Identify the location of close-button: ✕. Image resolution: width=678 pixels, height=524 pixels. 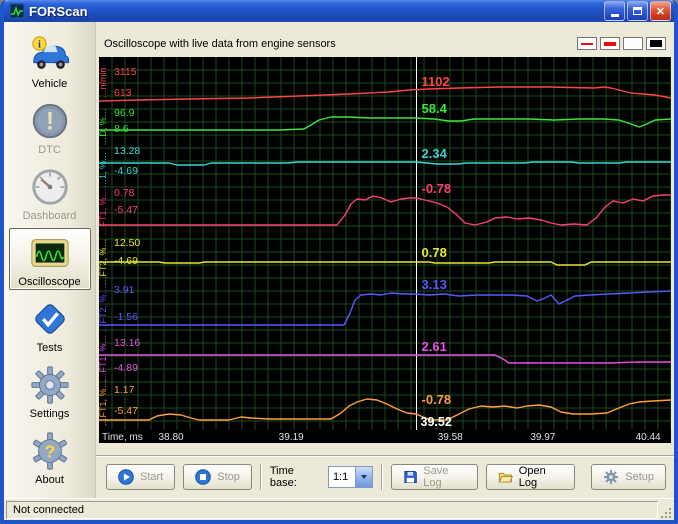
(660, 11).